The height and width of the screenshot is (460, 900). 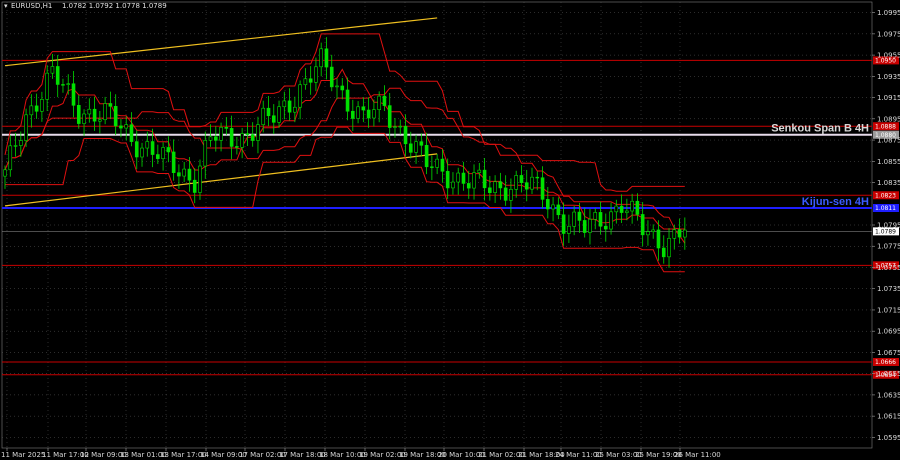 What do you see at coordinates (888, 289) in the screenshot?
I see `y-tick-label: 1.0735` at bounding box center [888, 289].